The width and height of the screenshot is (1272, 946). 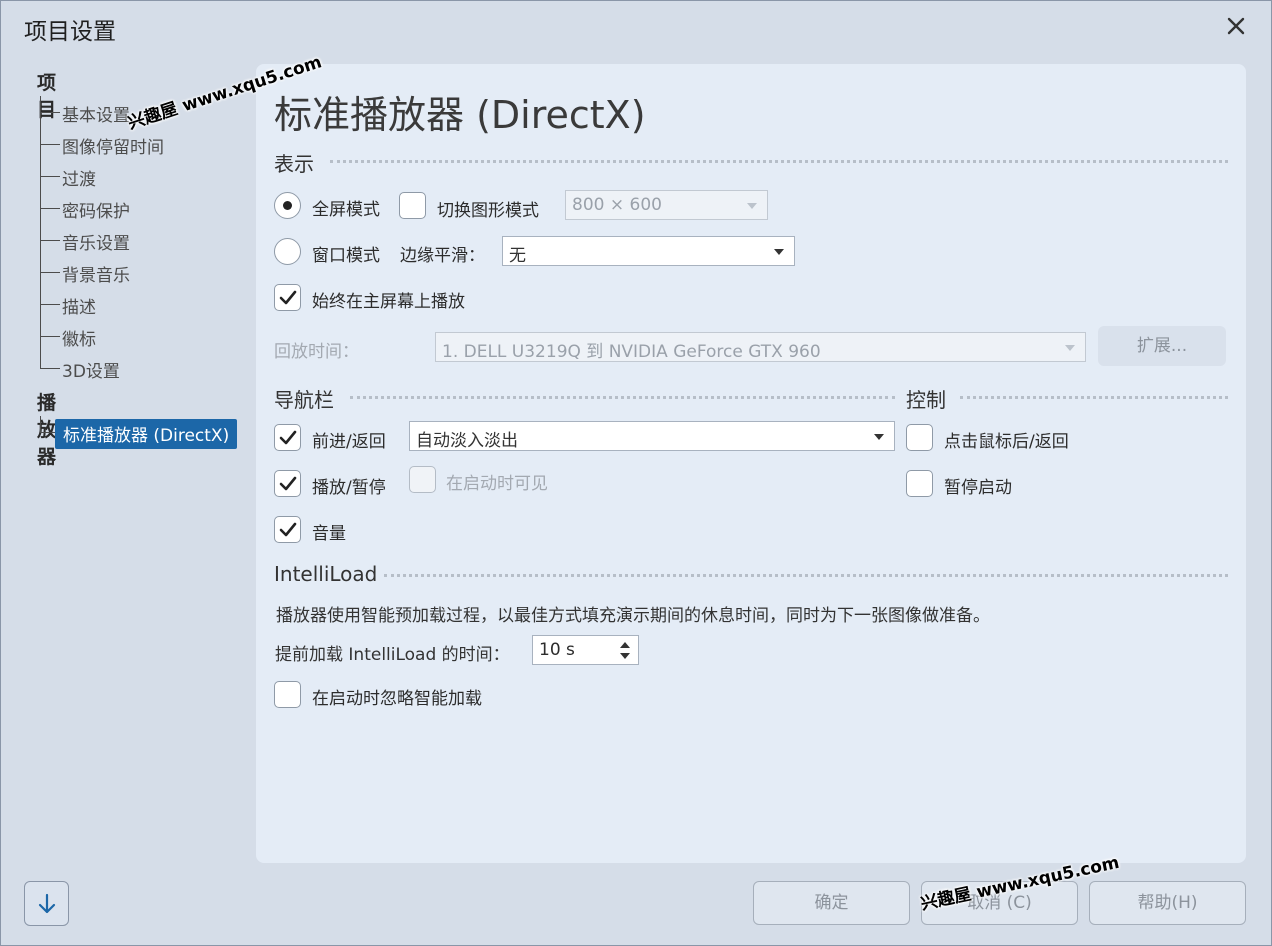 I want to click on visible-on-start-checkbox, so click(x=422, y=479).